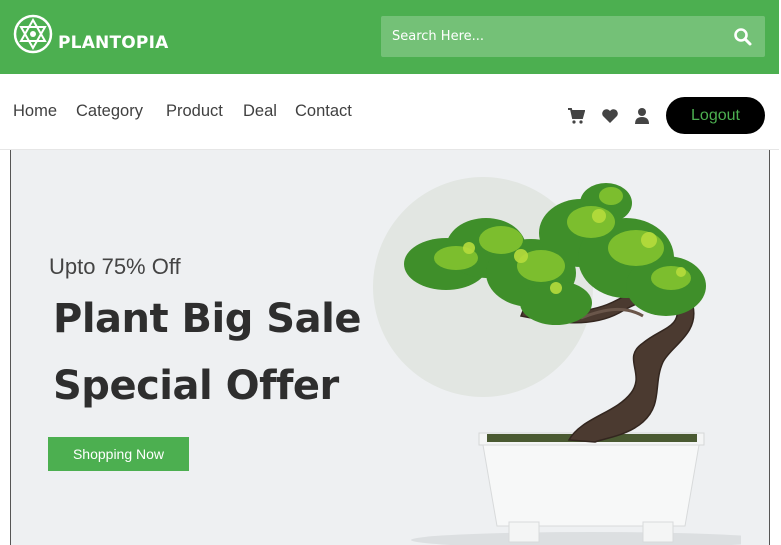 This screenshot has width=781, height=545. What do you see at coordinates (33, 34) in the screenshot?
I see `plant-logo-icon` at bounding box center [33, 34].